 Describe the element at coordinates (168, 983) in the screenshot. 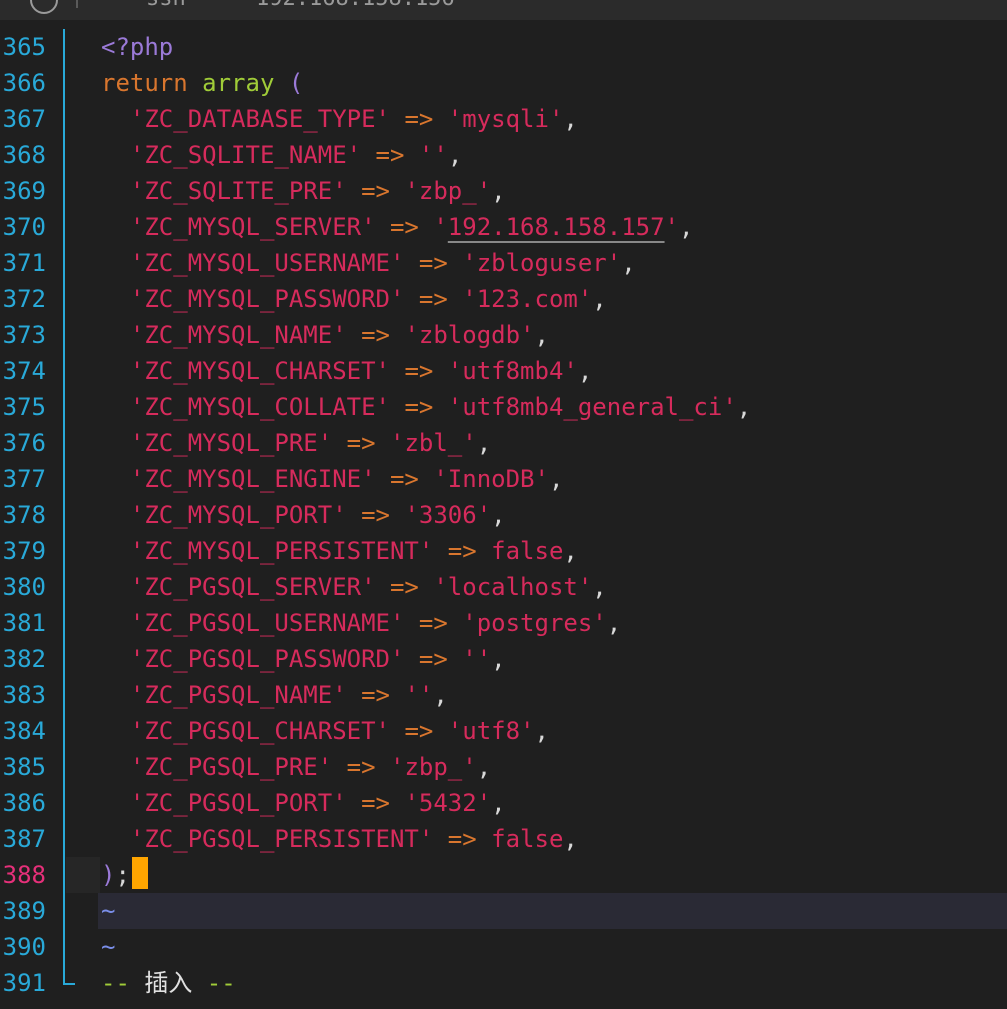

I see `code-token: 插入` at that location.